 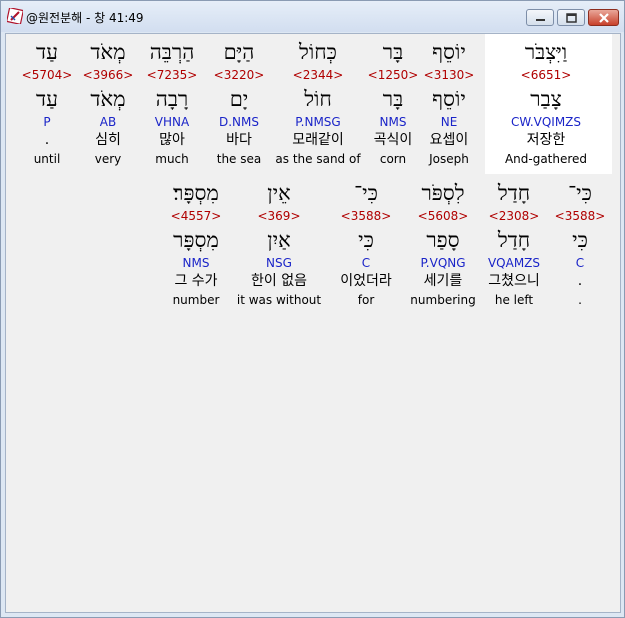 What do you see at coordinates (196, 193) in the screenshot?
I see `hebrew-word: מִסְפָּר׃` at bounding box center [196, 193].